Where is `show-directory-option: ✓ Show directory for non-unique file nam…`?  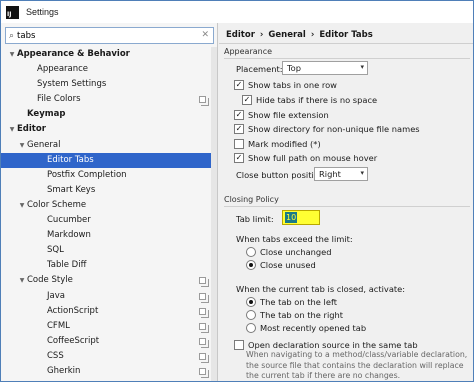
show-directory-option: ✓ Show directory for non-unique file nam… is located at coordinates (327, 129).